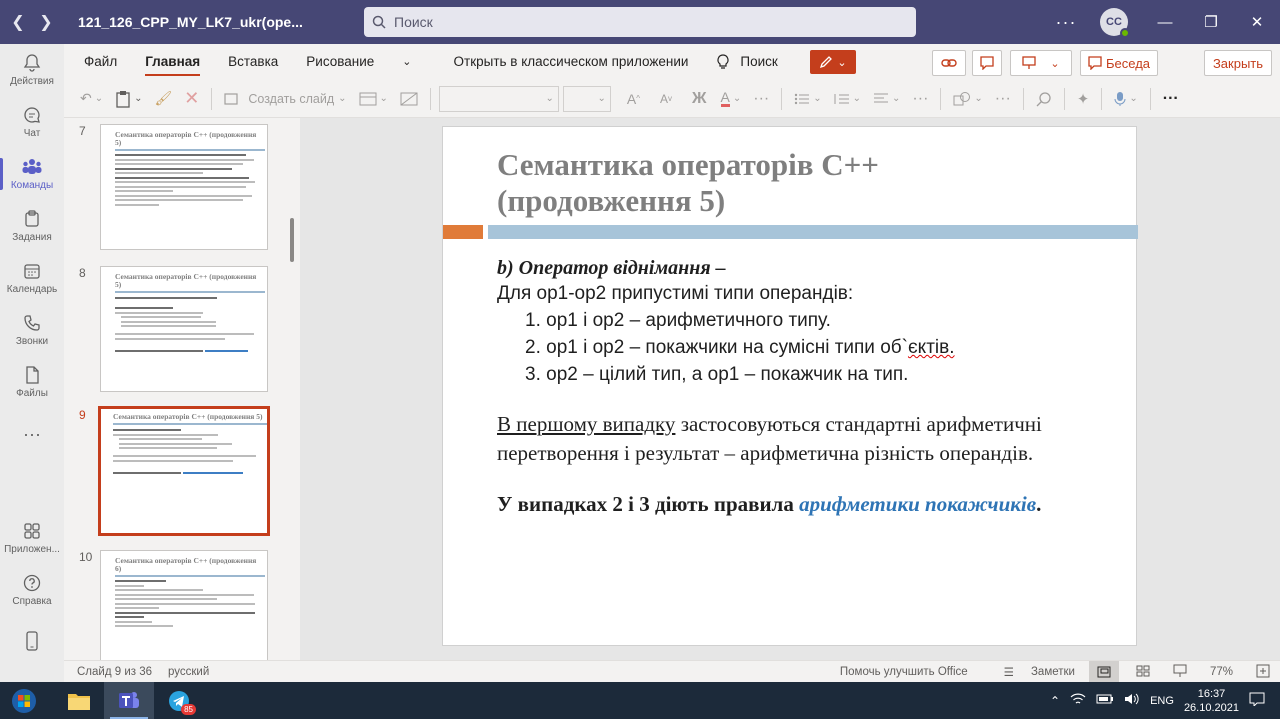  Describe the element at coordinates (179, 700) in the screenshot. I see `taskbar-telegram: 85` at that location.